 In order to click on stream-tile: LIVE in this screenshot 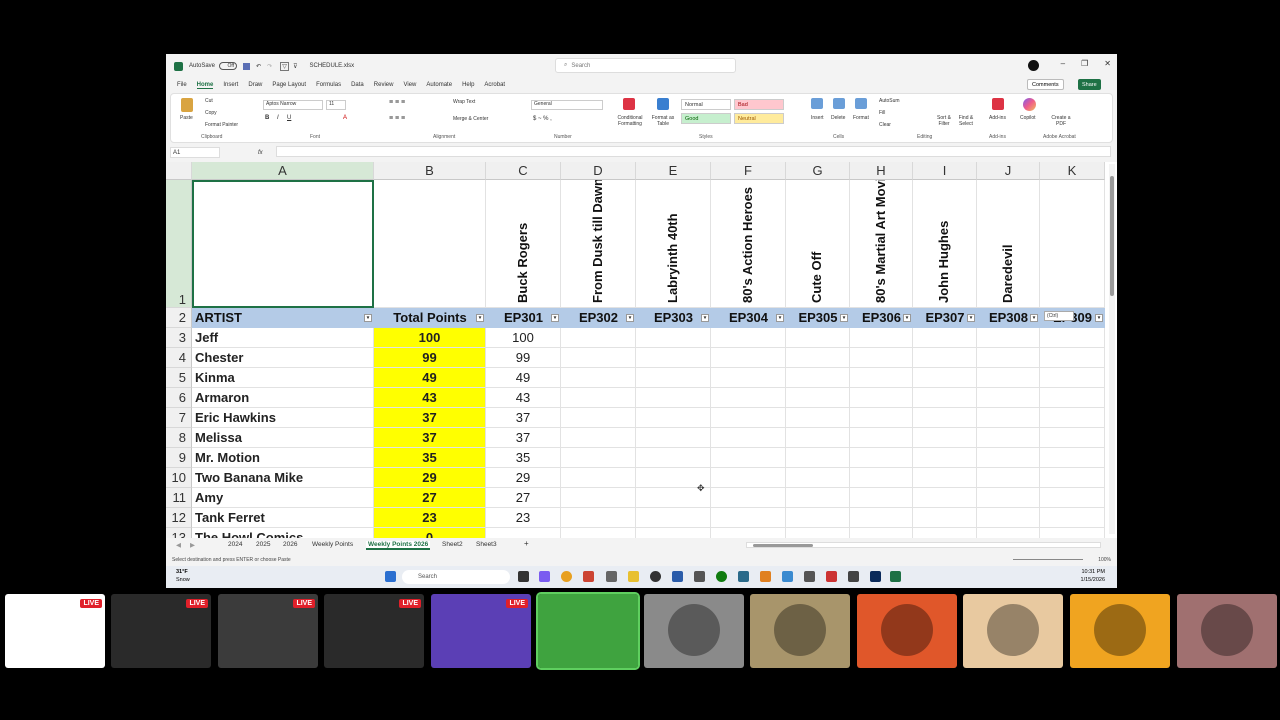, I will do `click(268, 631)`.